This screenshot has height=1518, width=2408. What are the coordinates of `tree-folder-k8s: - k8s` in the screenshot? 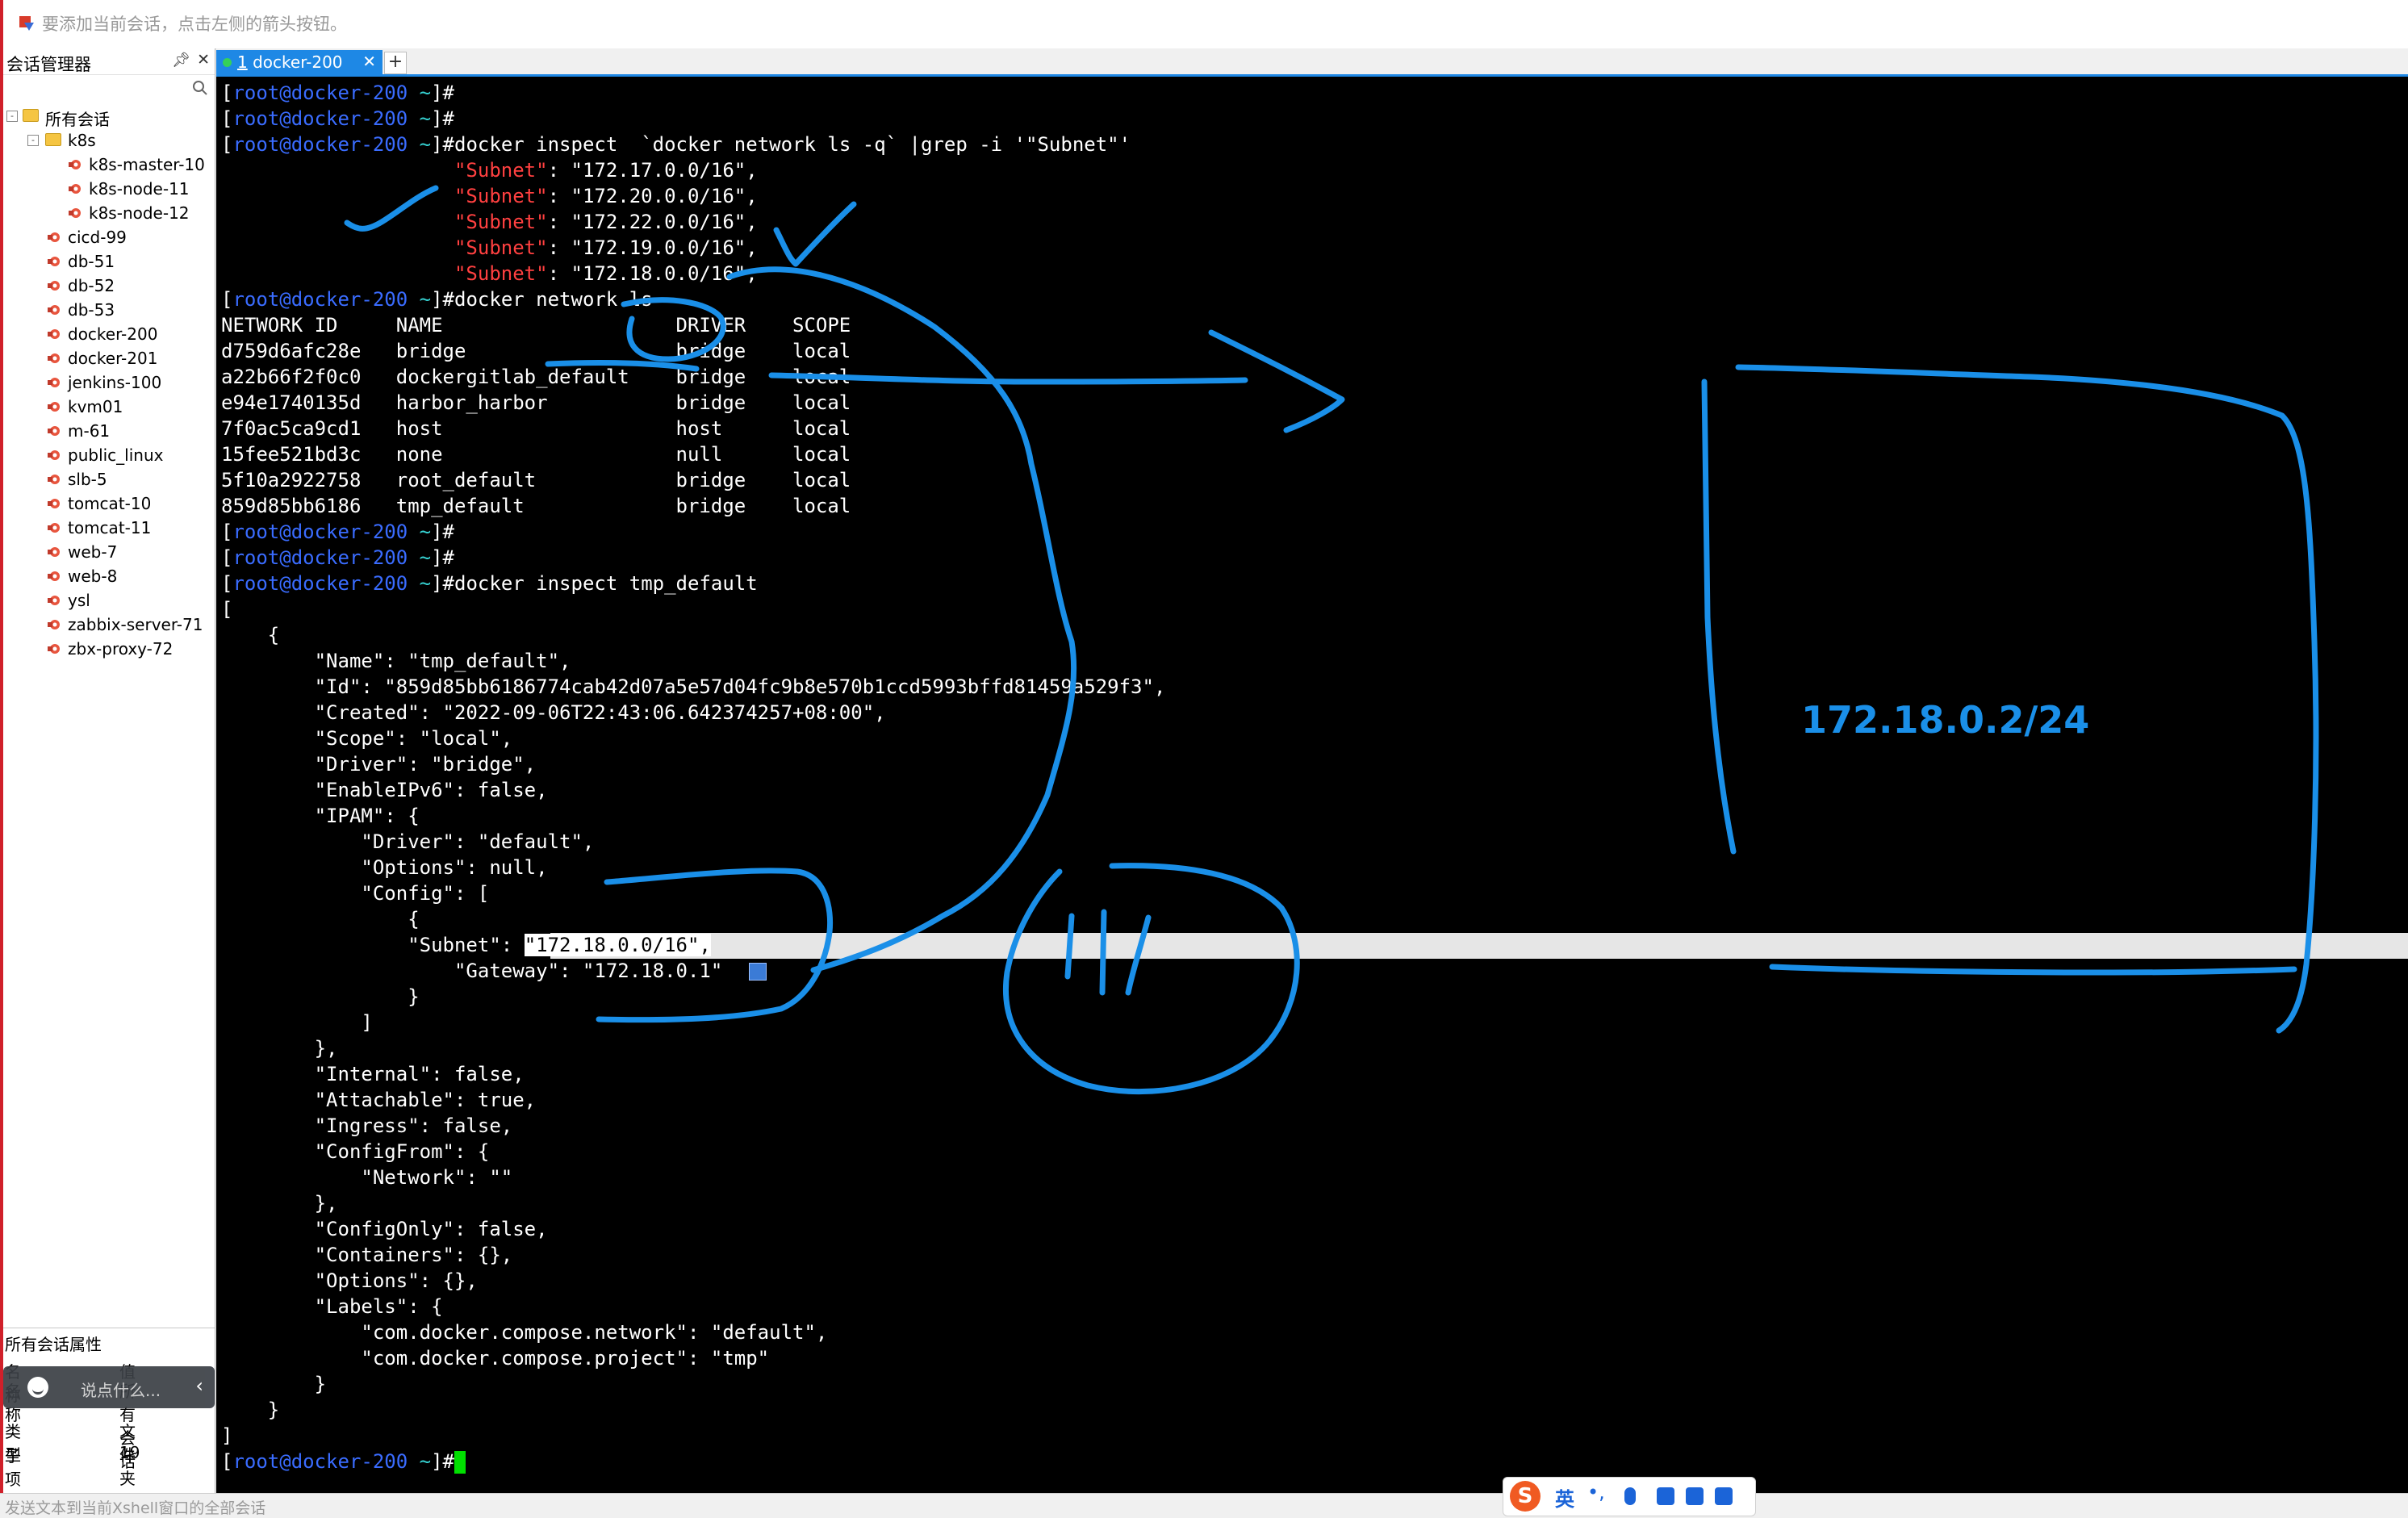 It's located at (109, 141).